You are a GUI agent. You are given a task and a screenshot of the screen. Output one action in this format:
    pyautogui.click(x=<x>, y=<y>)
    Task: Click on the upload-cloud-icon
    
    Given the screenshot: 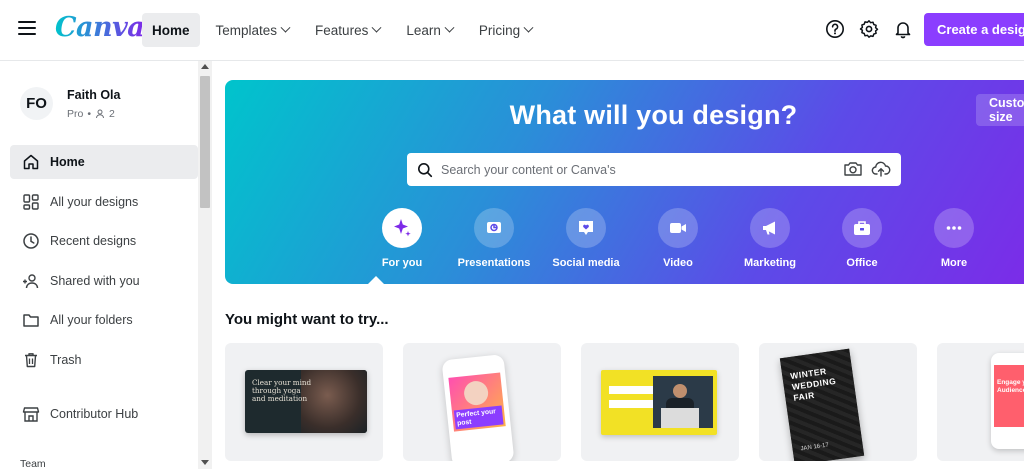 What is the action you would take?
    pyautogui.click(x=881, y=169)
    